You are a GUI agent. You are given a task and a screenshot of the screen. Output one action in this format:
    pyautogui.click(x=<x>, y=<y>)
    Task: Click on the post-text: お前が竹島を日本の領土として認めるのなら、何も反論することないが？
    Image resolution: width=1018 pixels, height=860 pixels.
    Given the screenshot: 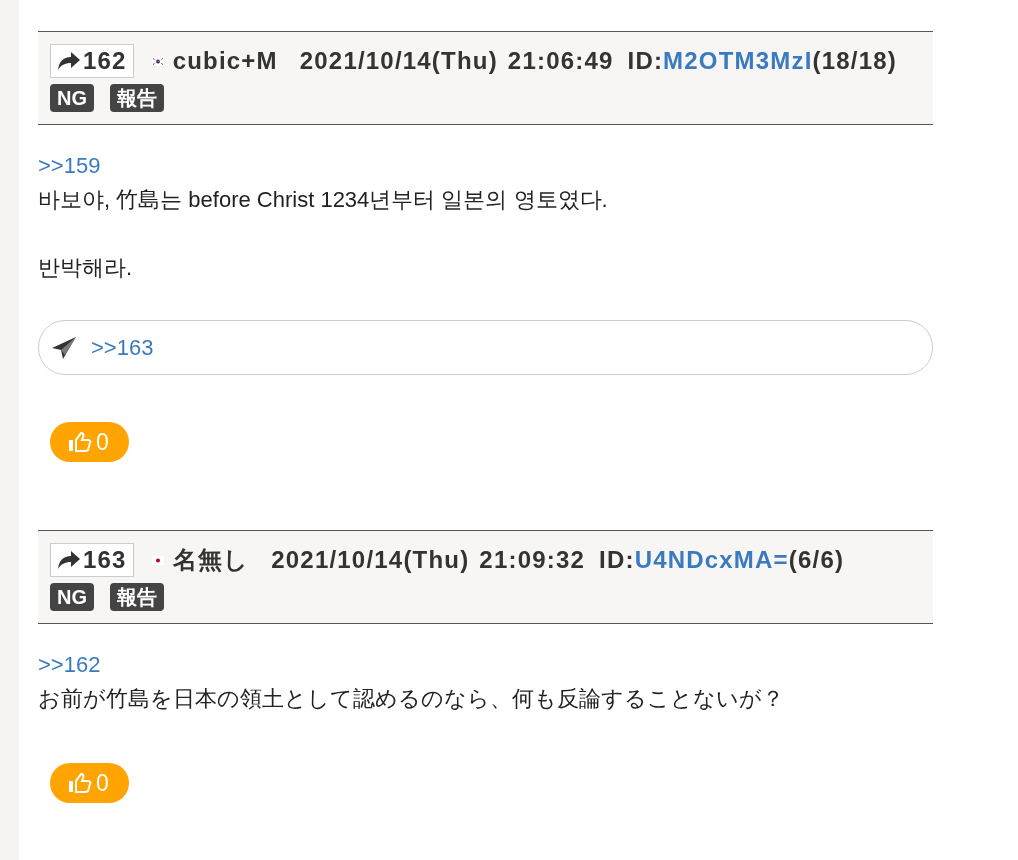 What is the action you would take?
    pyautogui.click(x=411, y=699)
    